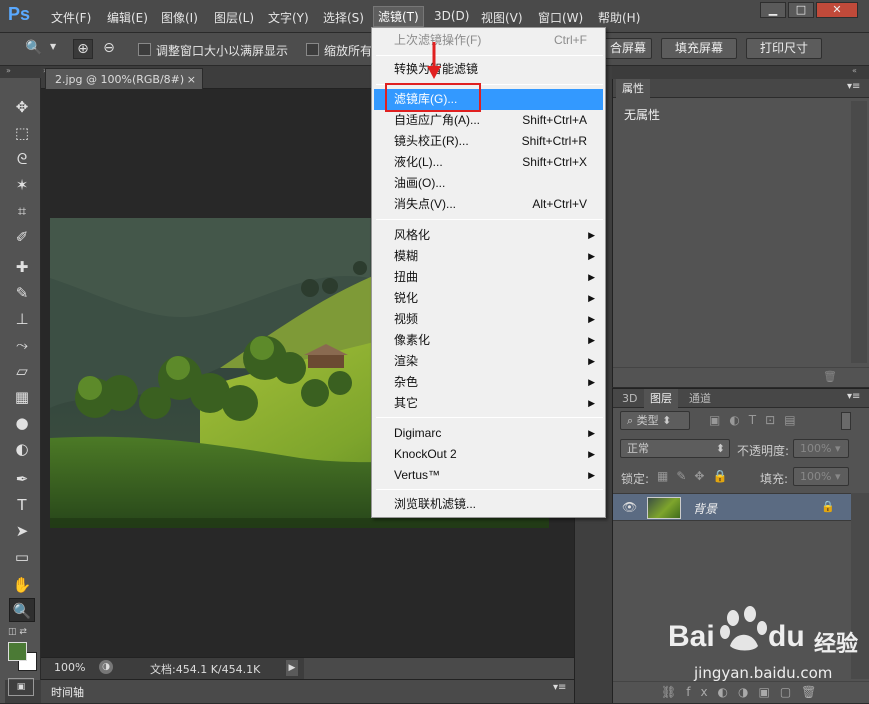 Image resolution: width=869 pixels, height=704 pixels. What do you see at coordinates (591, 319) in the screenshot?
I see `submenu-arrow-icon: ▶` at bounding box center [591, 319].